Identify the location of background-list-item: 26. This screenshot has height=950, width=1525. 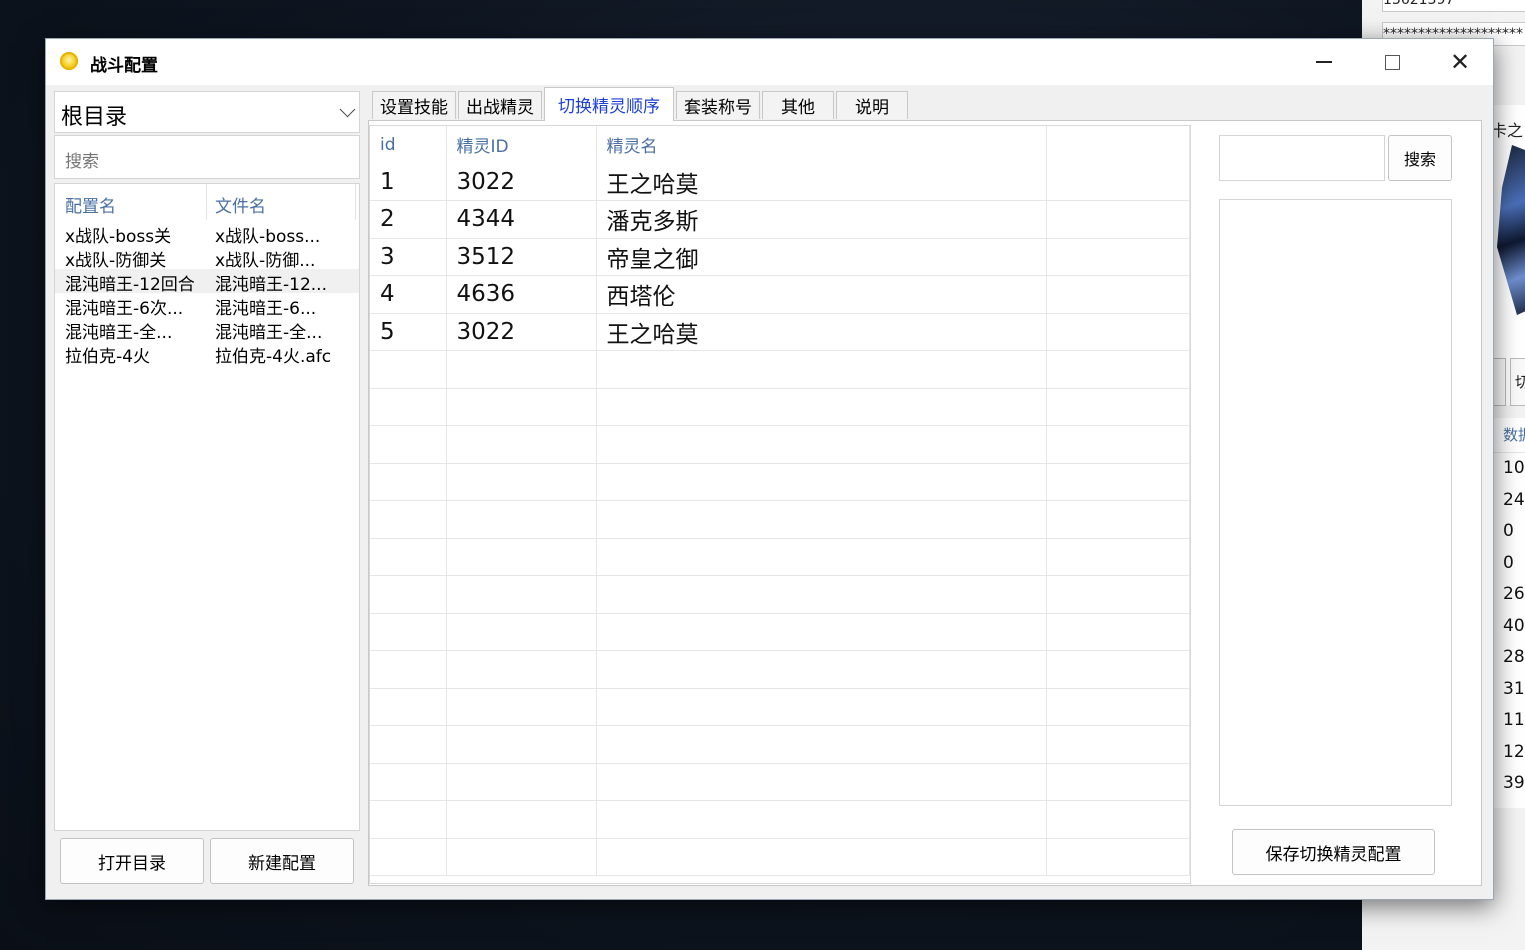
(1509, 595).